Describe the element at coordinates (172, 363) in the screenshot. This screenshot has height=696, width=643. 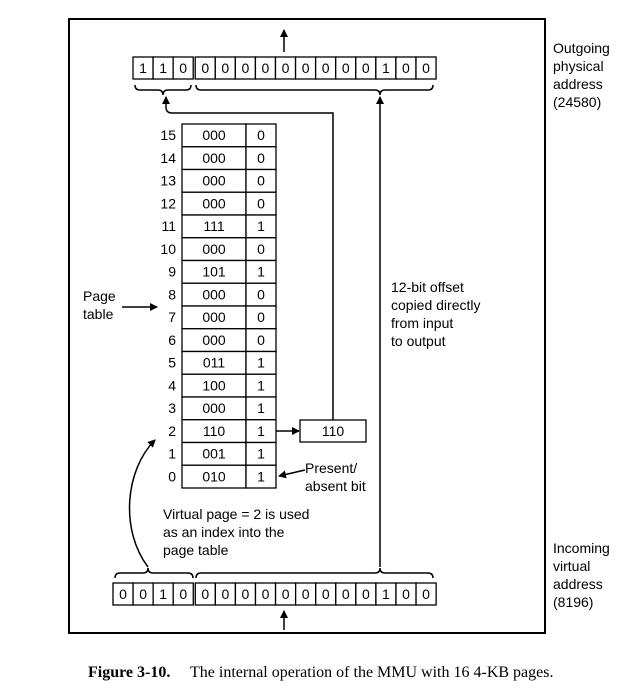
I see `page-index: 5` at that location.